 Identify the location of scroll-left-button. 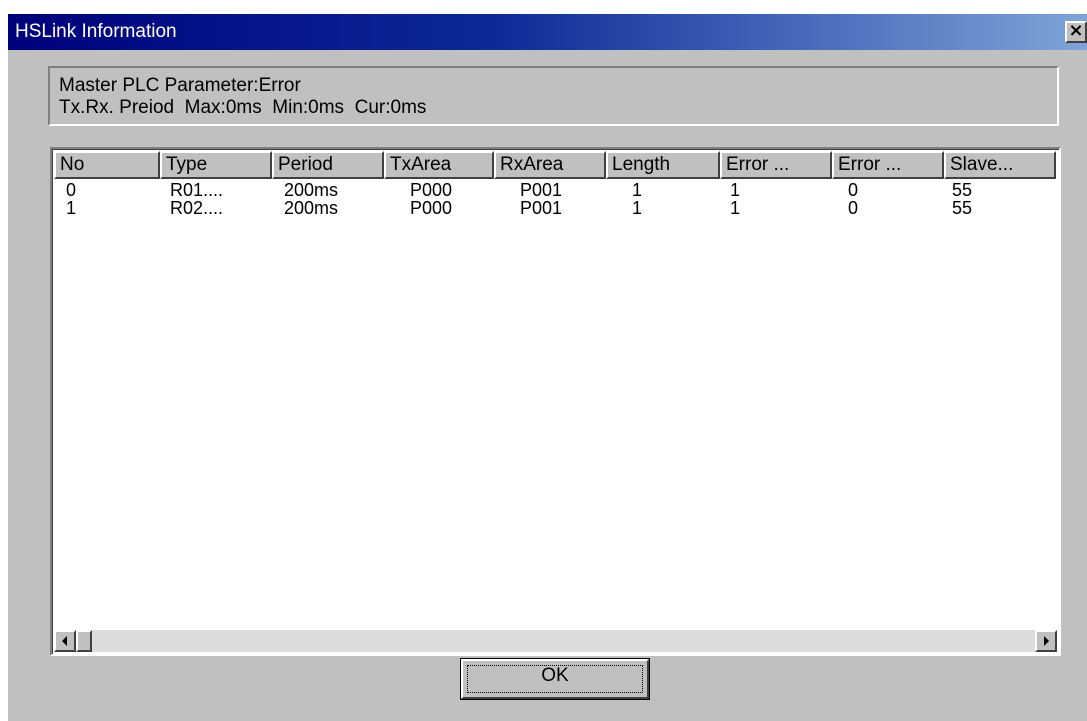
(65, 641).